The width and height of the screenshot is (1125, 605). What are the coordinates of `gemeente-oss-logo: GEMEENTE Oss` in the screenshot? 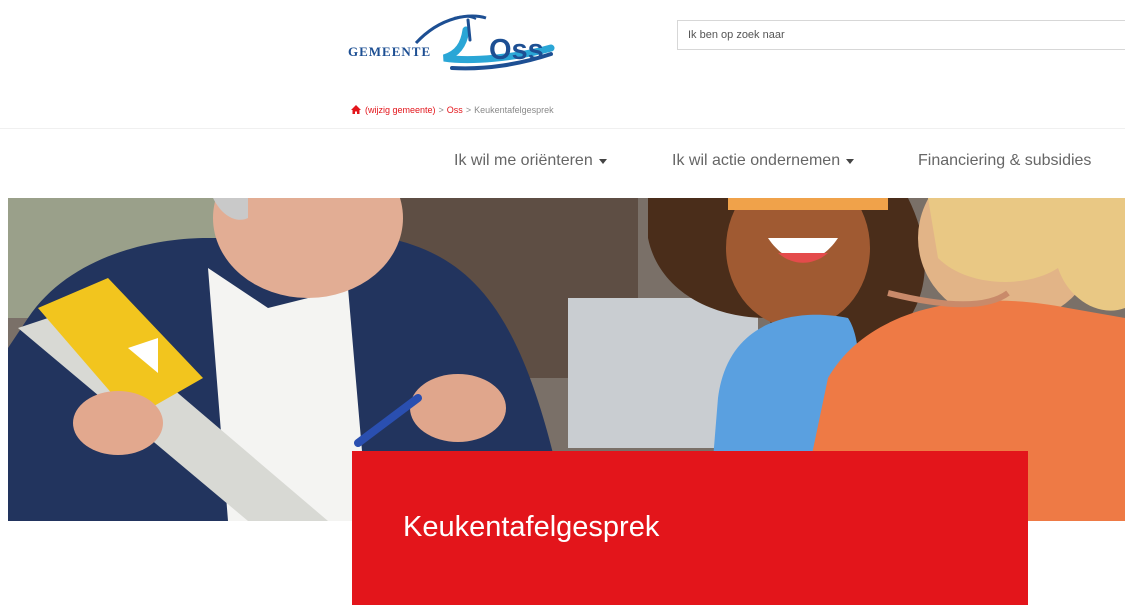 It's located at (453, 45).